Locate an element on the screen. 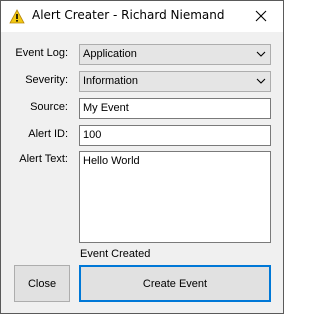 The height and width of the screenshot is (314, 320). event-log-label: Event Log: is located at coordinates (41, 53).